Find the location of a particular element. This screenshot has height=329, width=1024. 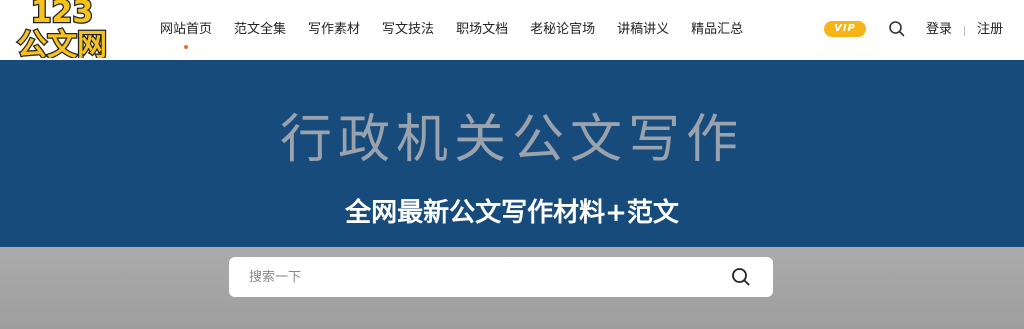

login-link: 登录 is located at coordinates (939, 30).